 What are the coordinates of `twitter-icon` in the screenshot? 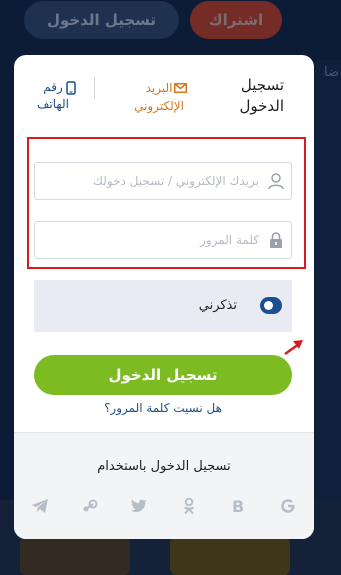 It's located at (139, 506).